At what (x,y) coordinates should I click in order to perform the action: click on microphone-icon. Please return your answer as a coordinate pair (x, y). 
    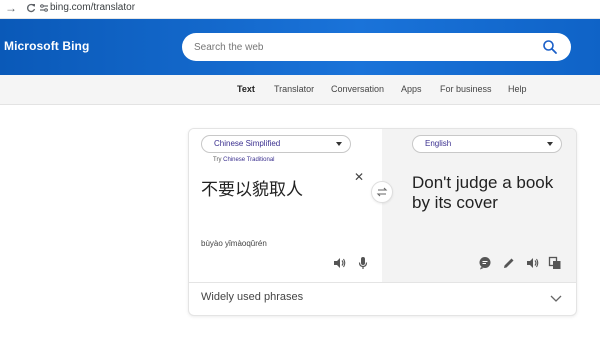
    Looking at the image, I should click on (363, 263).